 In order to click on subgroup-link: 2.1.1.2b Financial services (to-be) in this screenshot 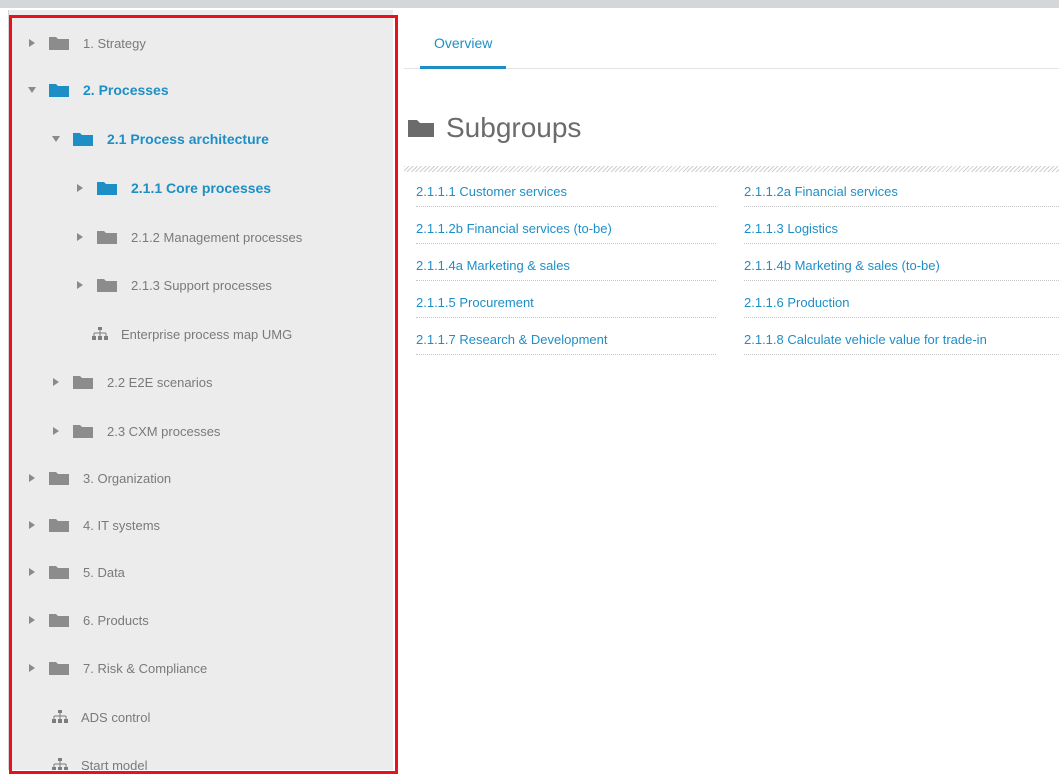, I will do `click(566, 228)`.